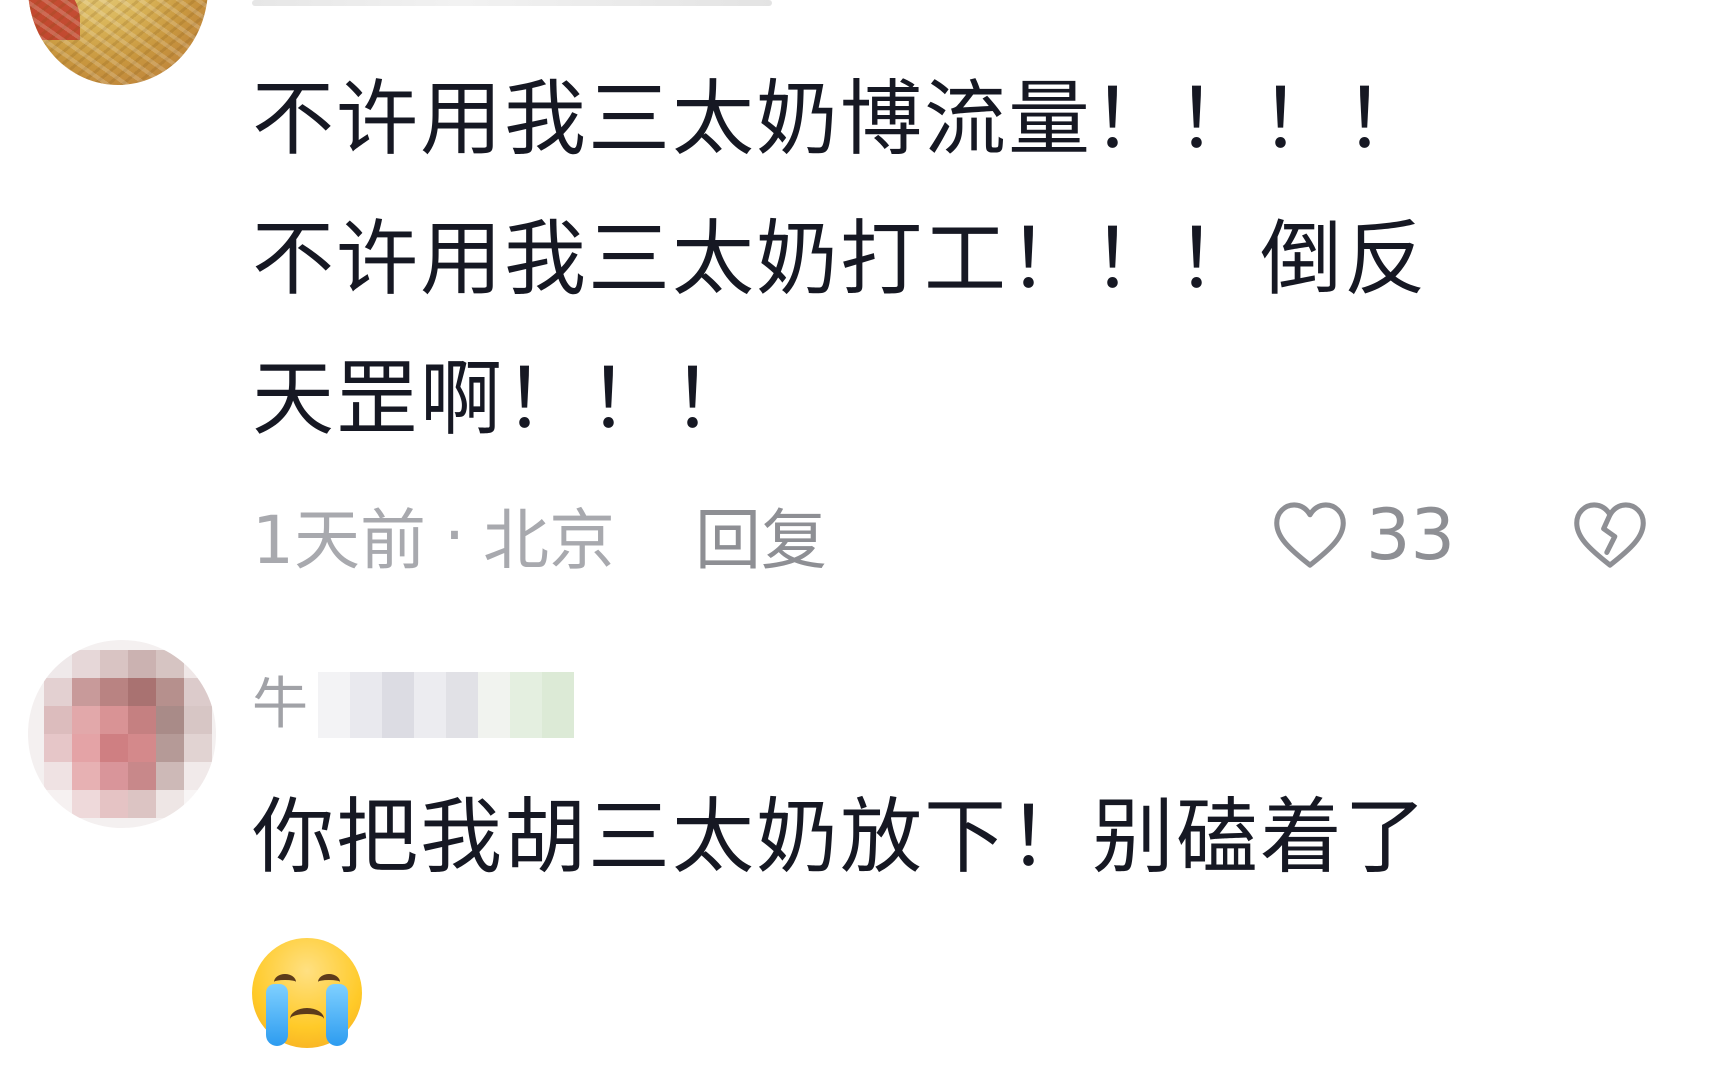  Describe the element at coordinates (1610, 535) in the screenshot. I see `broken-heart-icon` at that location.